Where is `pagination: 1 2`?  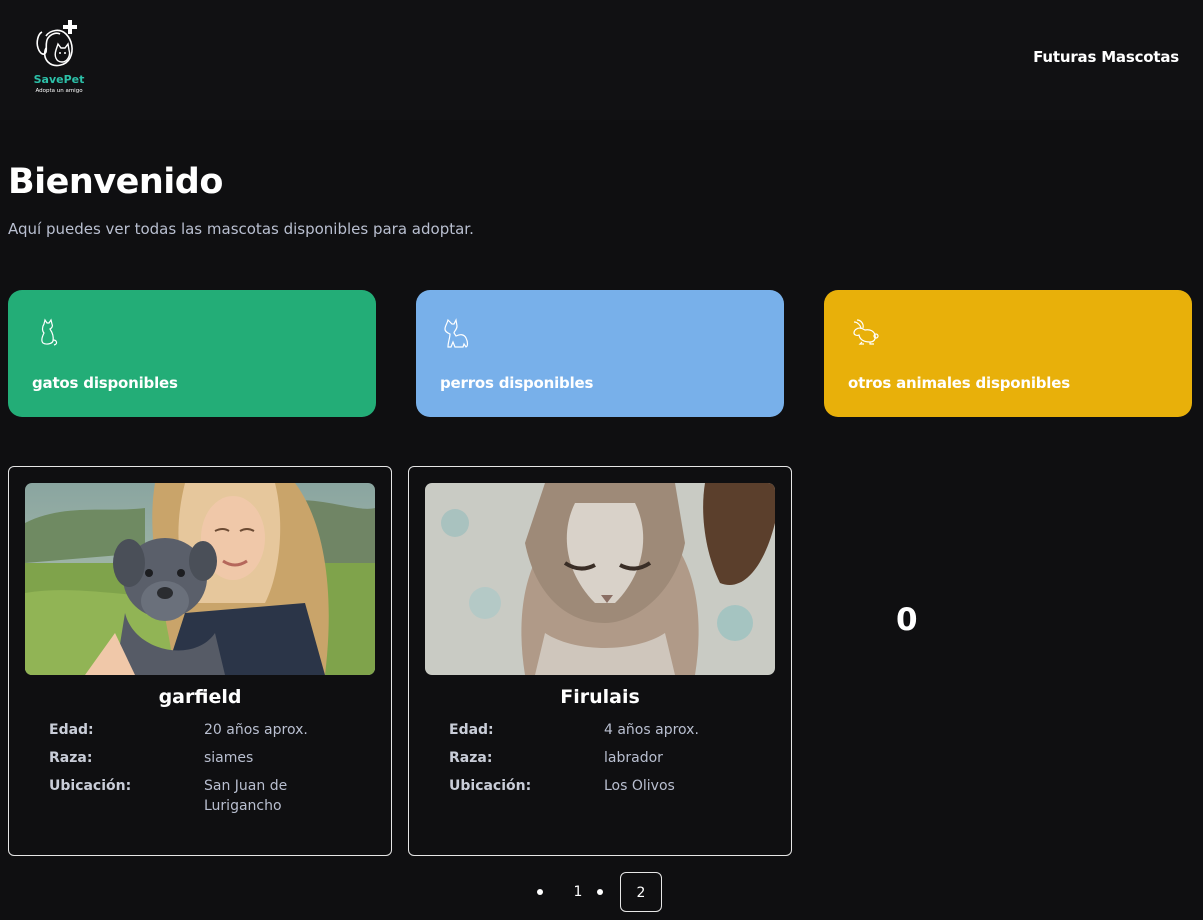 pagination: 1 2 is located at coordinates (601, 892).